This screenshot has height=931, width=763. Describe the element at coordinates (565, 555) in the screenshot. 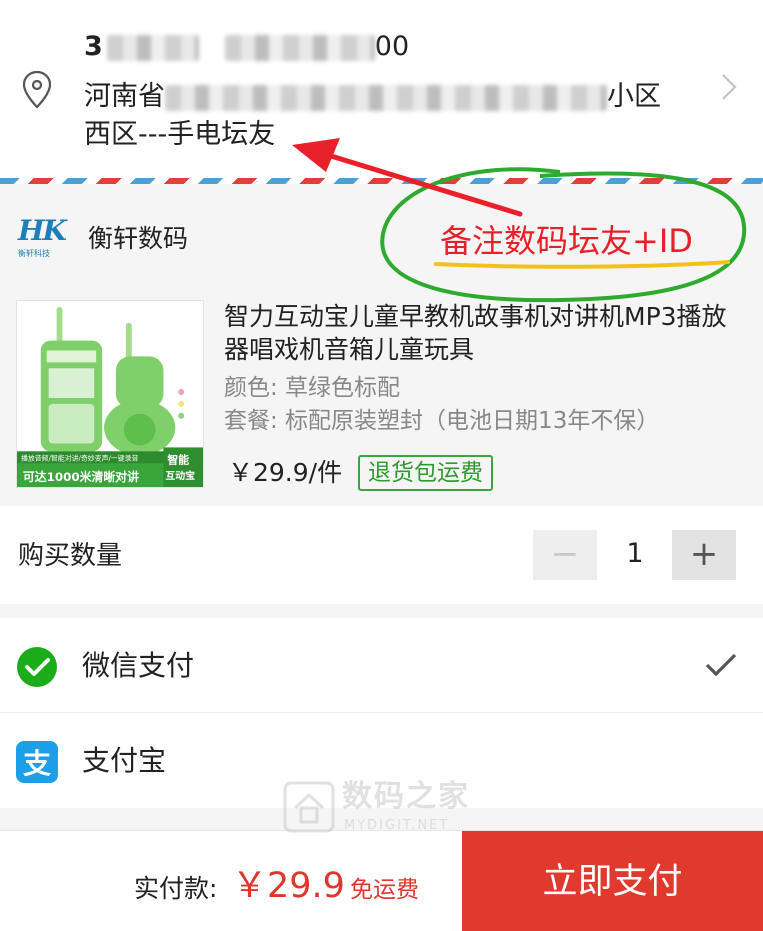

I see `quantity-decrease-button: −` at that location.